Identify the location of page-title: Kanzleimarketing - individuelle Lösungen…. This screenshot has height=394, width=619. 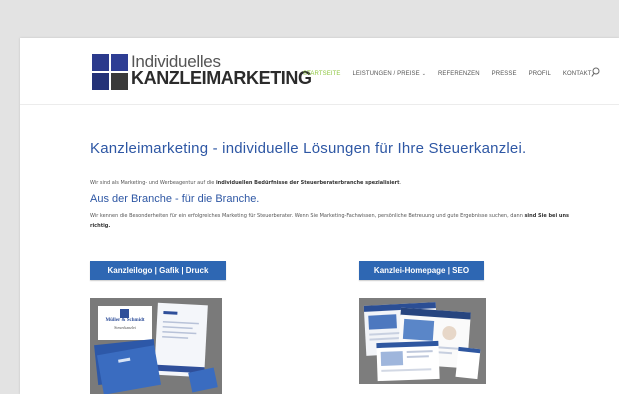
(308, 148).